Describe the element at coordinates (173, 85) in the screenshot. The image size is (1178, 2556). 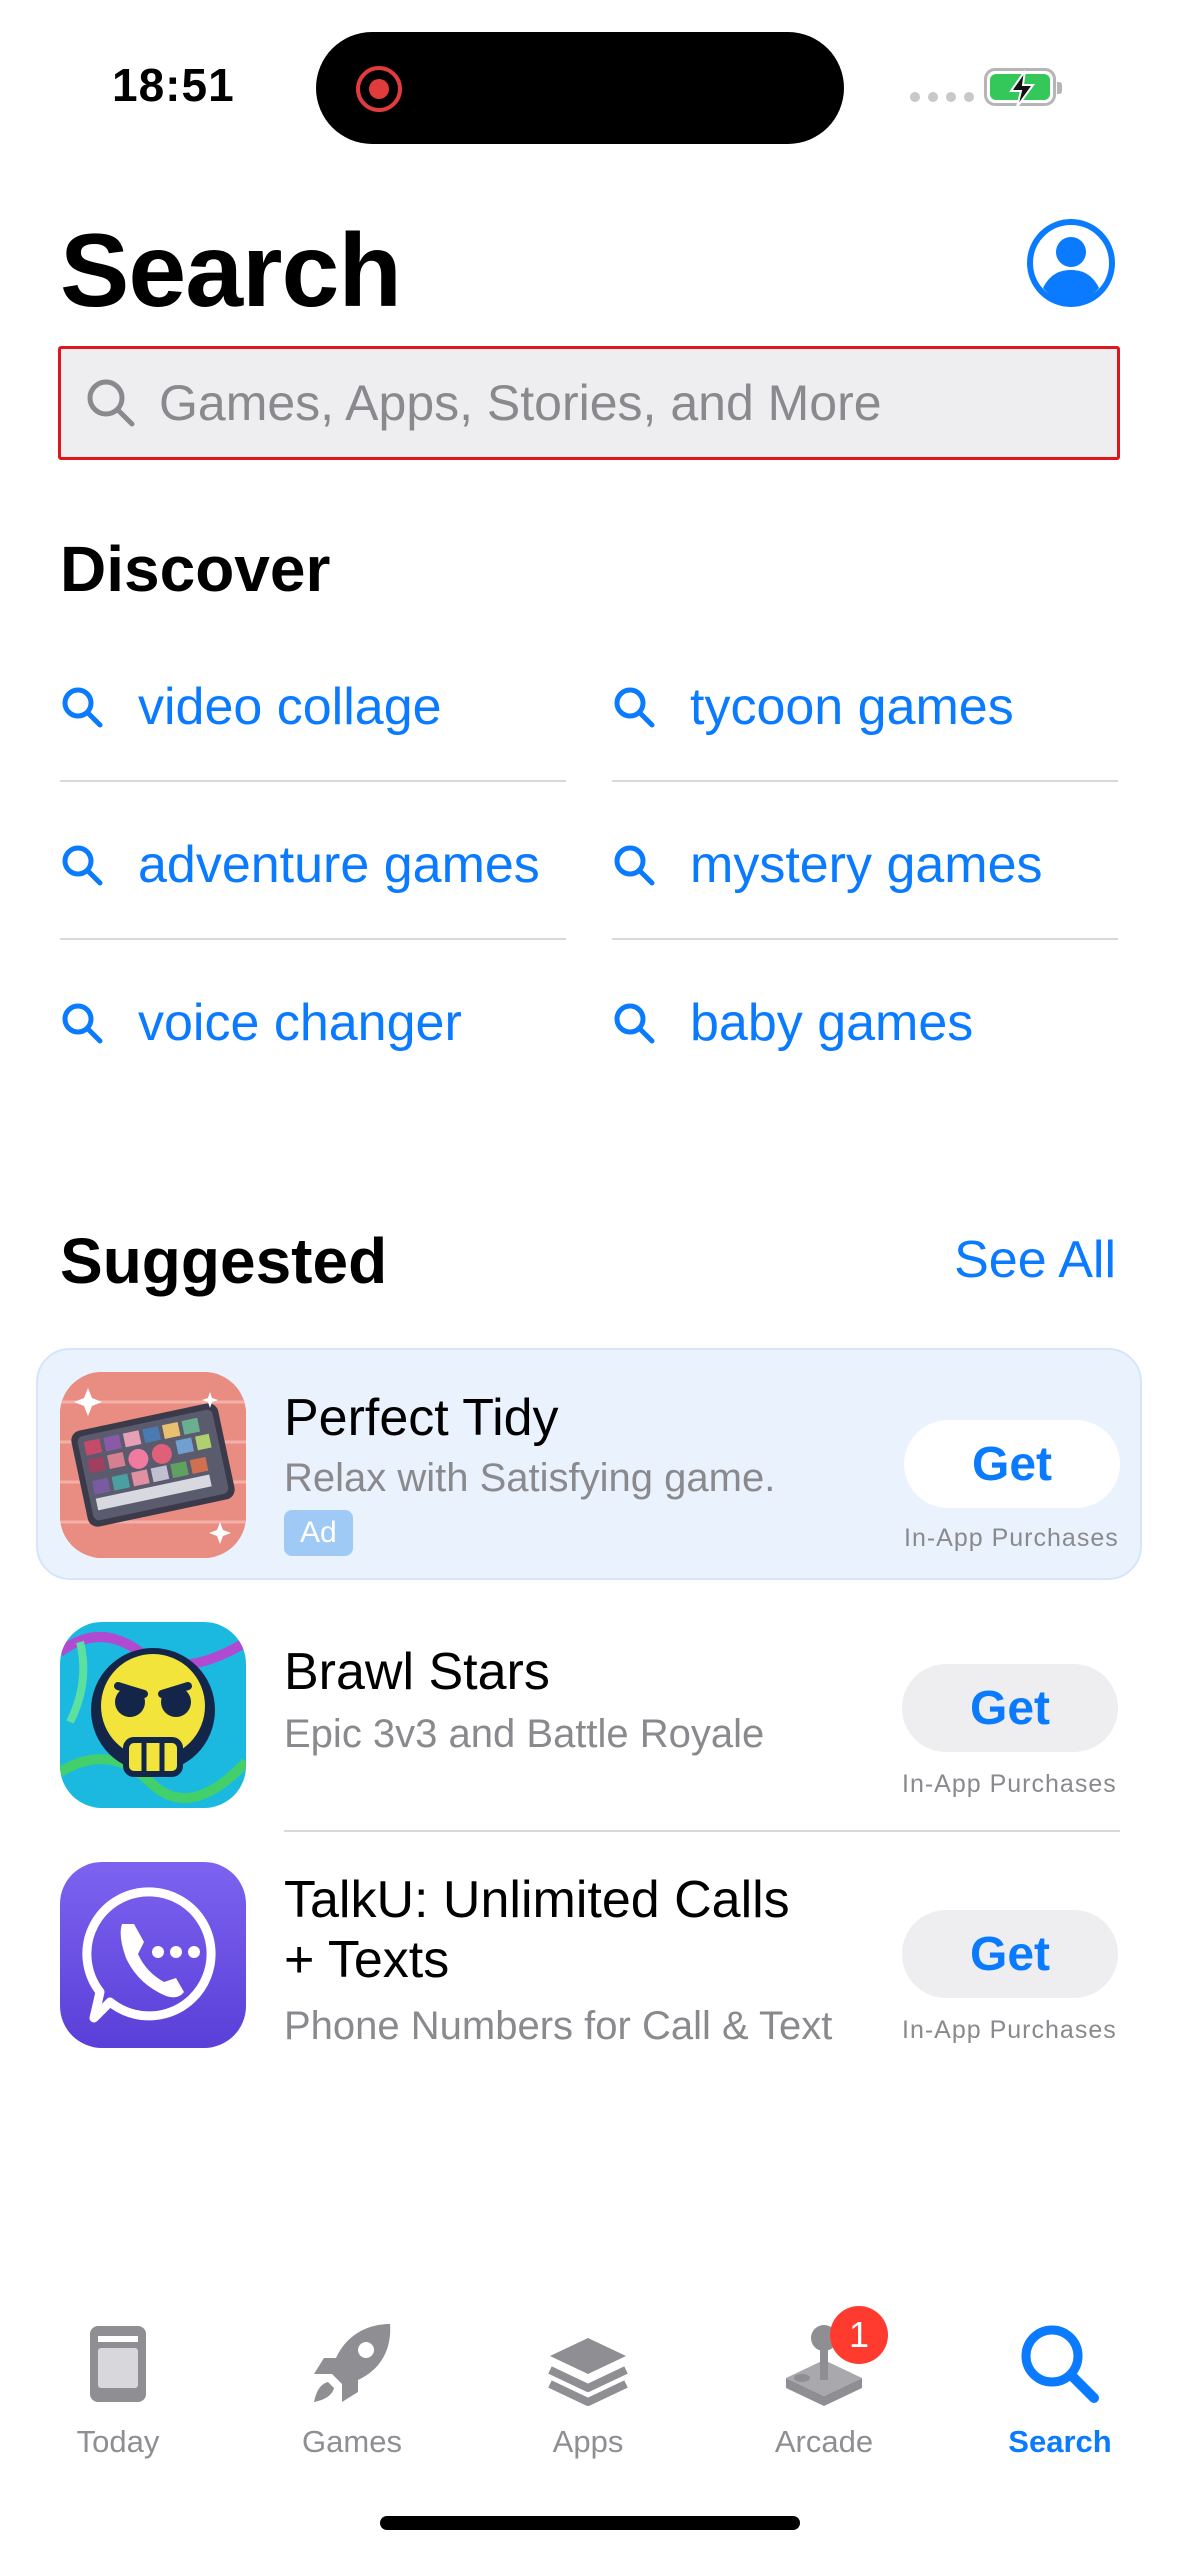
I see `status-time: 18:51` at that location.